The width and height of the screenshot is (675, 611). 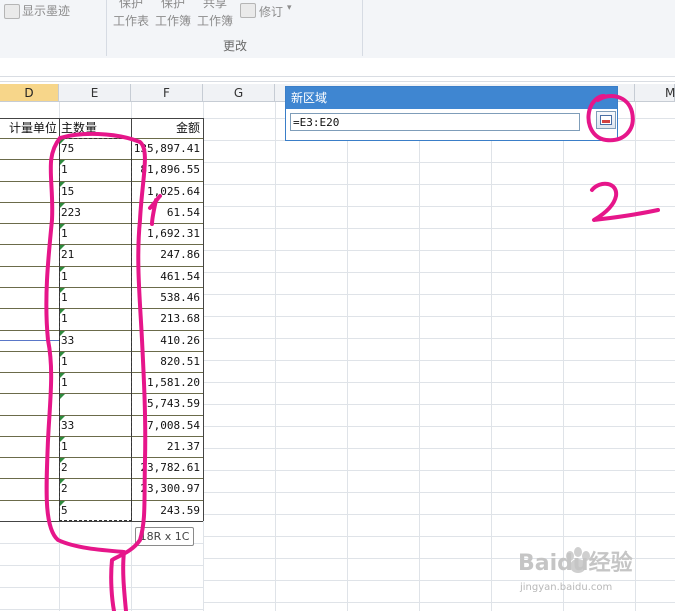 What do you see at coordinates (239, 93) in the screenshot?
I see `column-header-g: G` at bounding box center [239, 93].